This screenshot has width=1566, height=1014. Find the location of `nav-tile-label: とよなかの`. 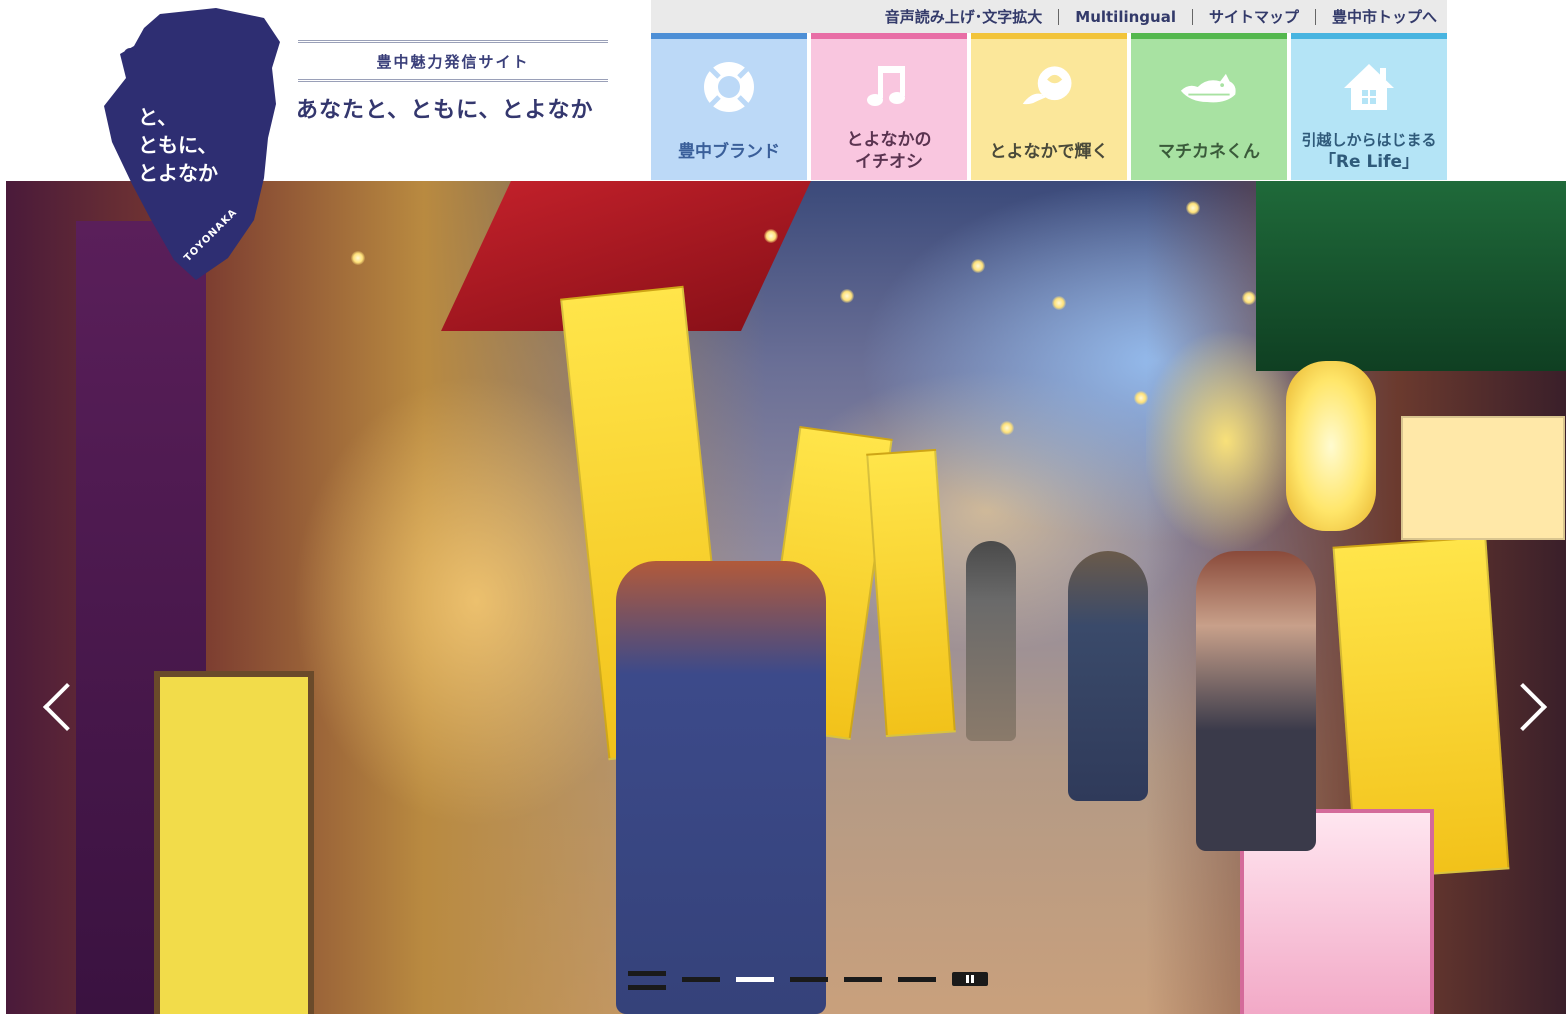

nav-tile-label: とよなかの is located at coordinates (889, 140).